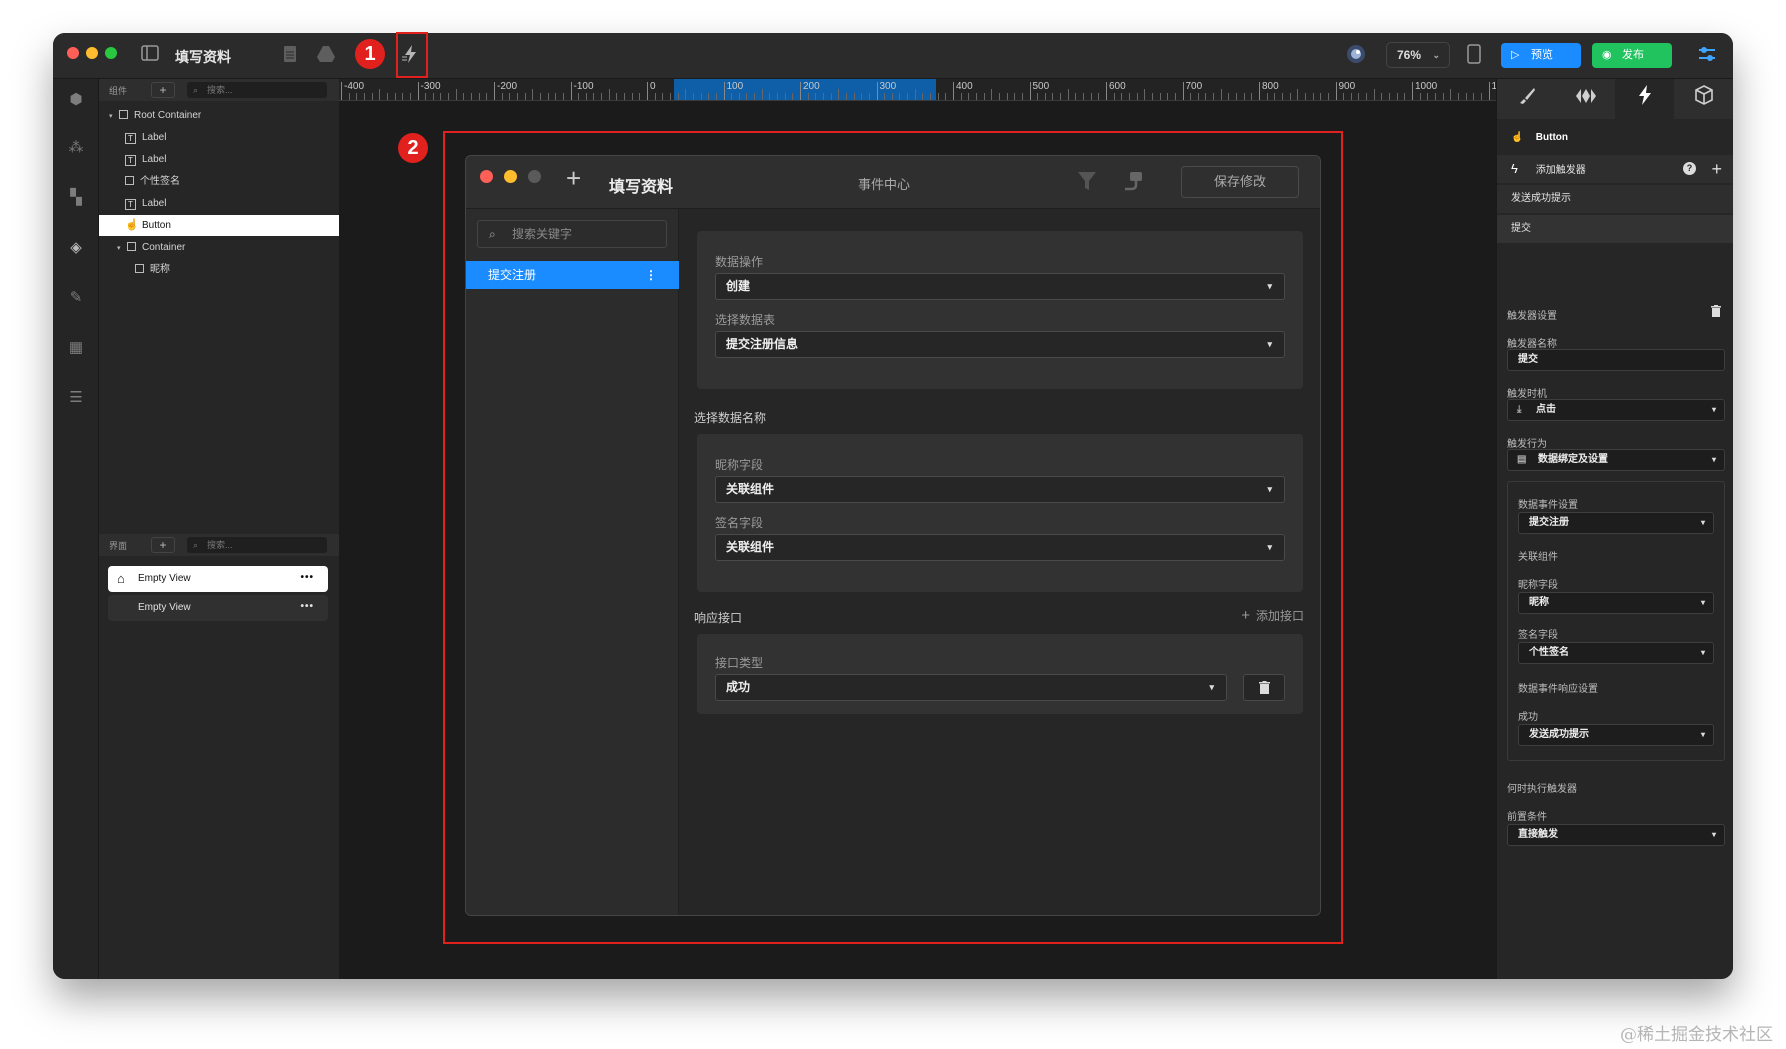  What do you see at coordinates (739, 465) in the screenshot?
I see `nickname-label: 昵称字段` at bounding box center [739, 465].